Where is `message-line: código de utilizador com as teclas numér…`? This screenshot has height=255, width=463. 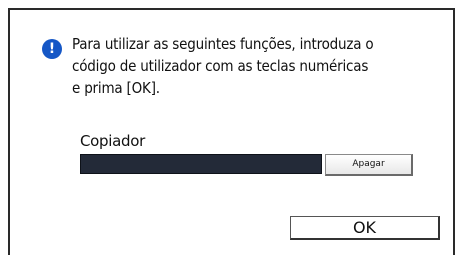
message-line: código de utilizador com as teclas numér… is located at coordinates (220, 66).